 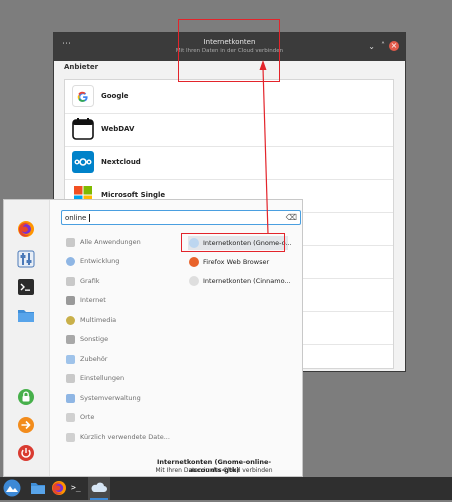 I want to click on menu-launcher-icon, so click(x=12, y=488).